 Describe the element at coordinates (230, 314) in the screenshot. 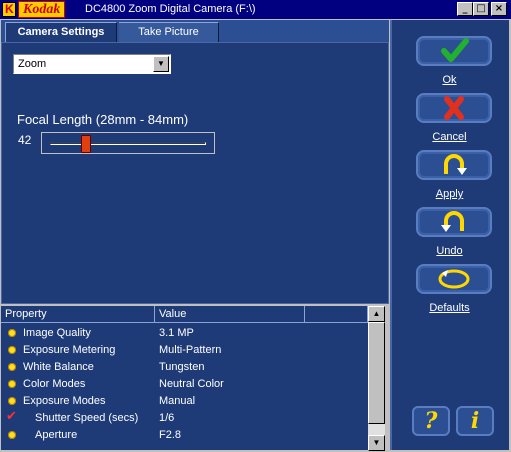

I see `column-header-value: Value` at that location.